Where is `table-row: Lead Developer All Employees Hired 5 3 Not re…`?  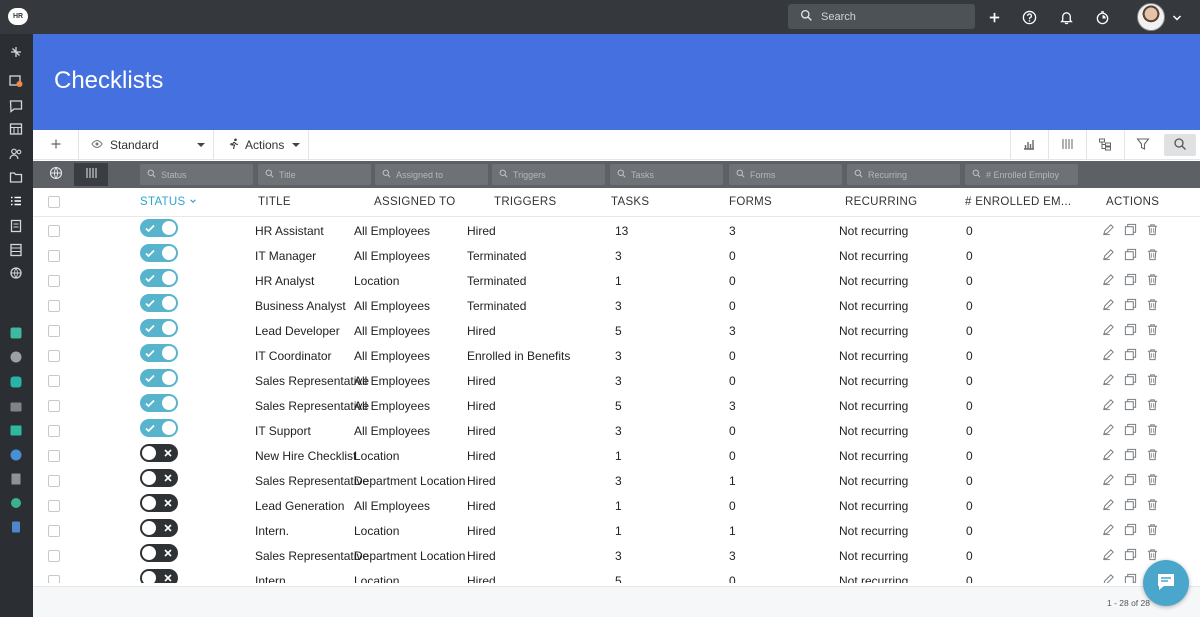
table-row: Lead Developer All Employees Hired 5 3 Not re… is located at coordinates (616, 330).